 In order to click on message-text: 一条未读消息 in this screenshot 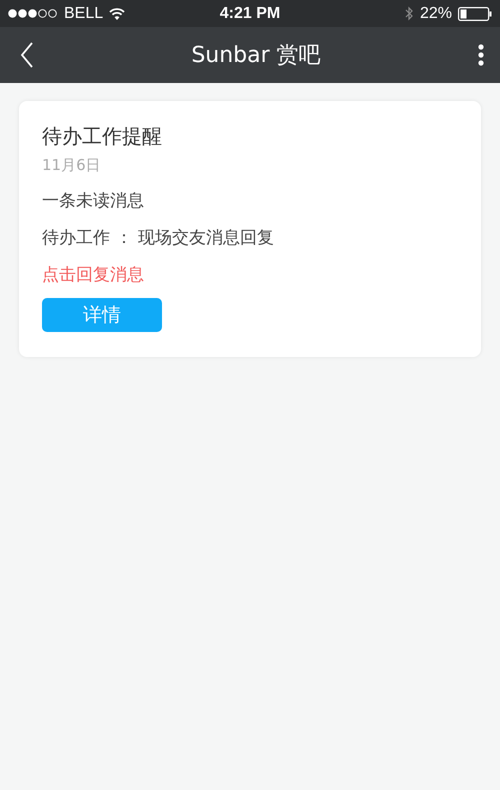, I will do `click(93, 201)`.